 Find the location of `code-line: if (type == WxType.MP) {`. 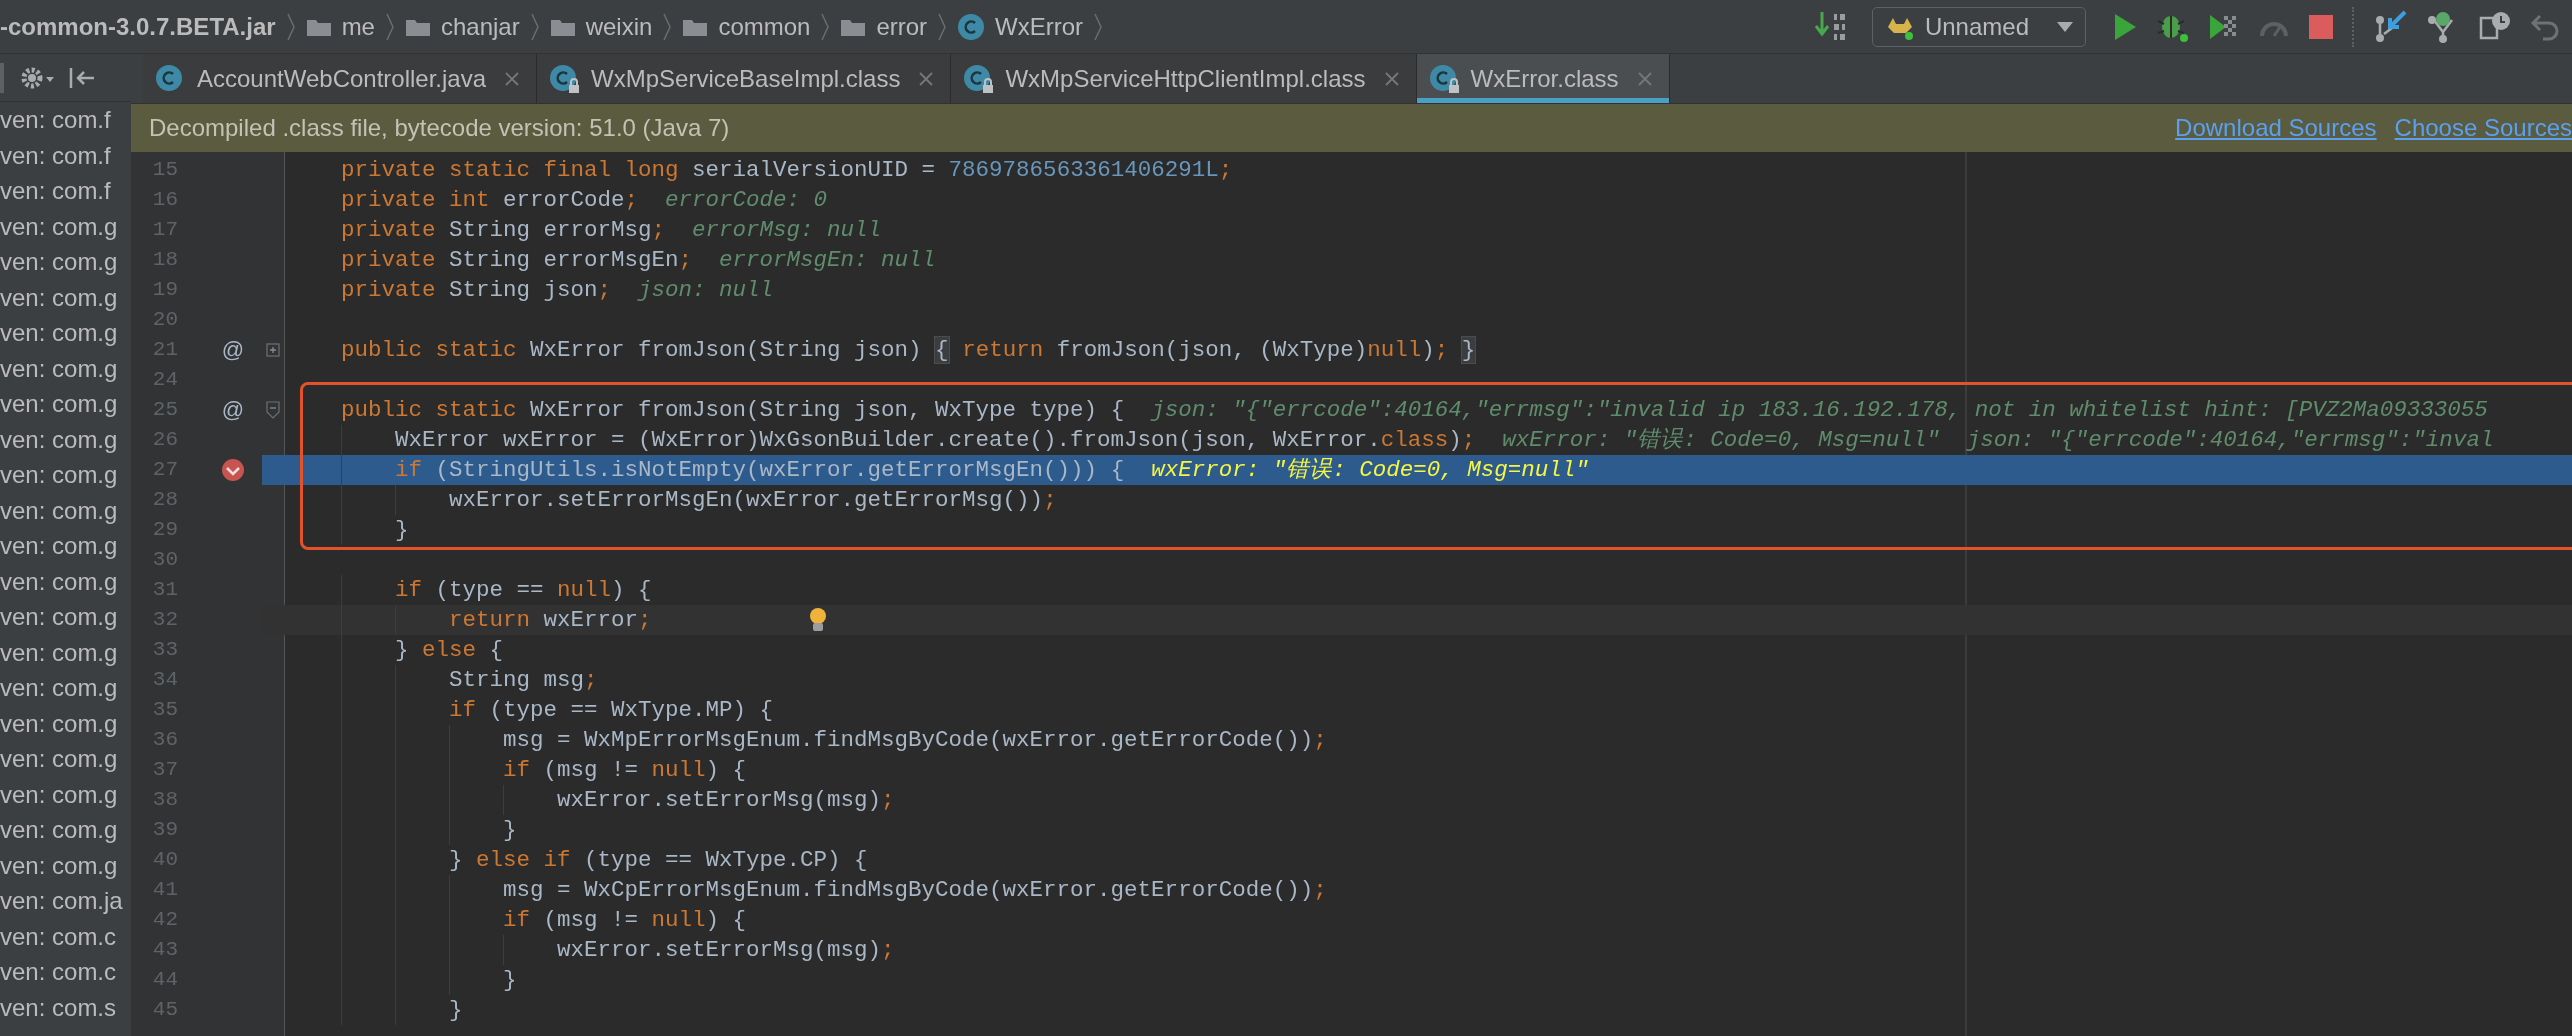

code-line: if (type == WxType.MP) { is located at coordinates (611, 710).